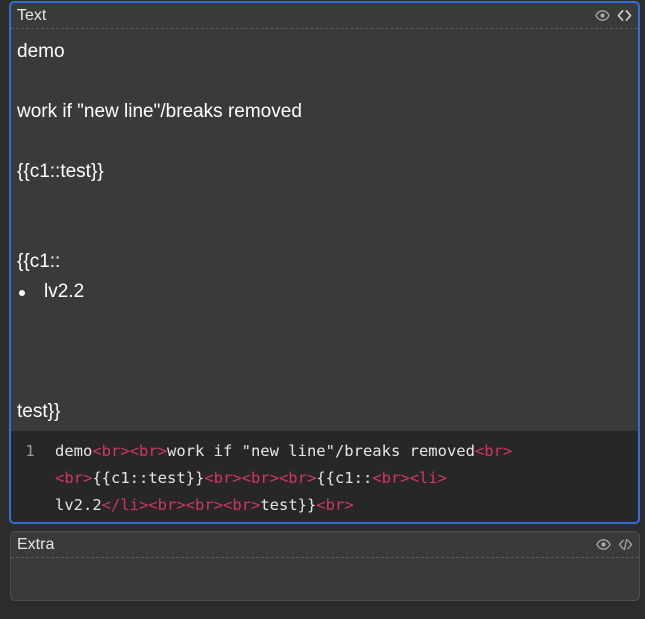 This screenshot has height=619, width=645. I want to click on field-label-extra: Extra, so click(36, 544).